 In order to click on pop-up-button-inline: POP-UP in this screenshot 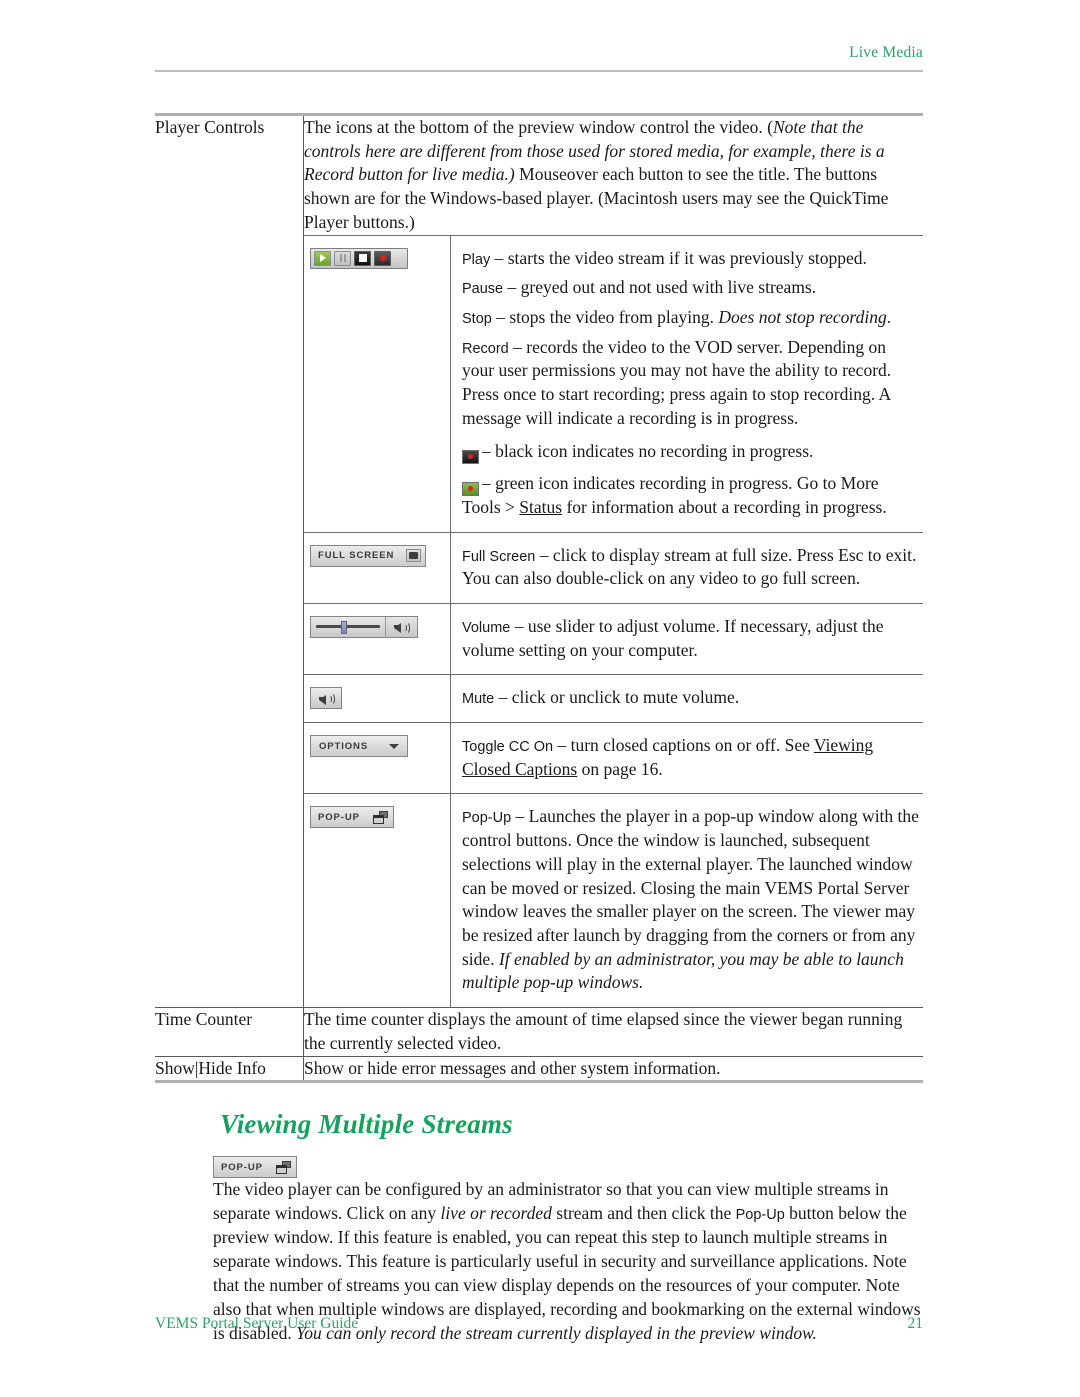, I will do `click(255, 1167)`.